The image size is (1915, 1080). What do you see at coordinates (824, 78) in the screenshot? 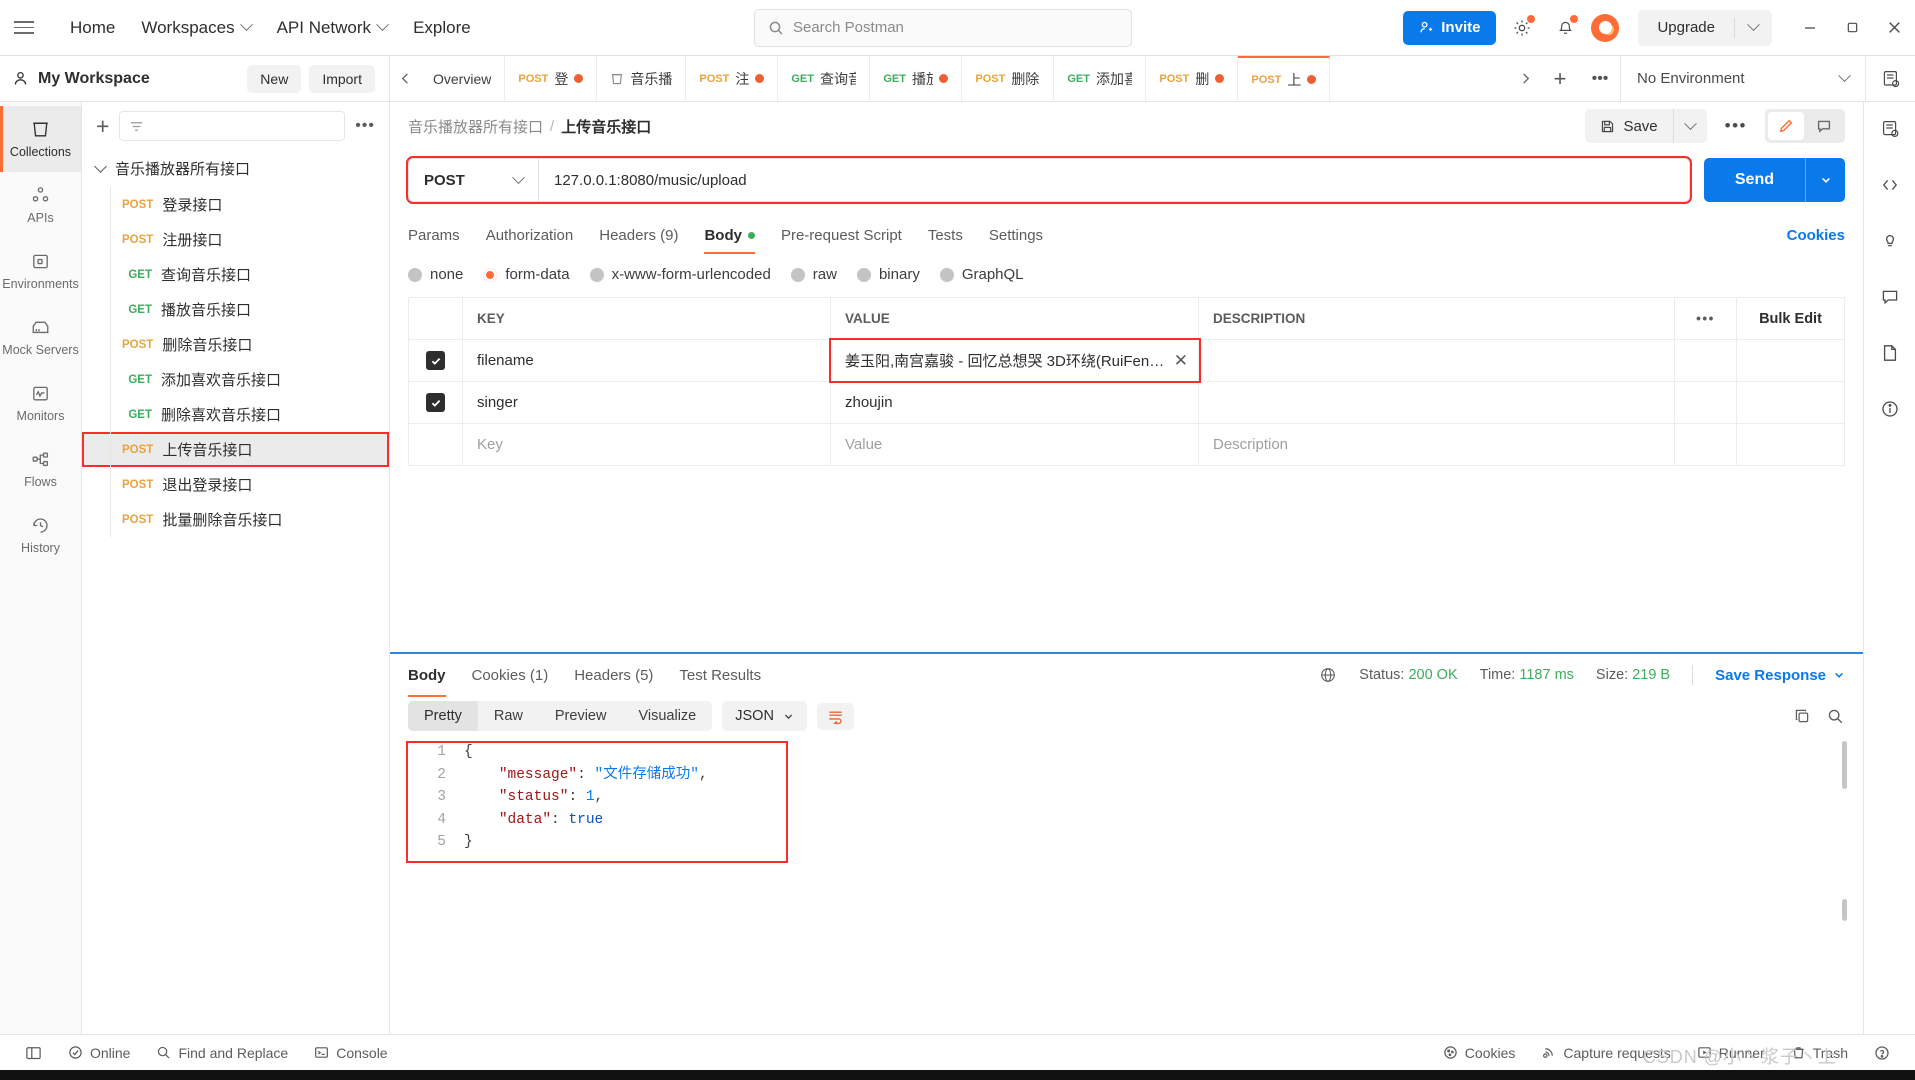
I see `tab-request-3: GET查询音乐` at bounding box center [824, 78].